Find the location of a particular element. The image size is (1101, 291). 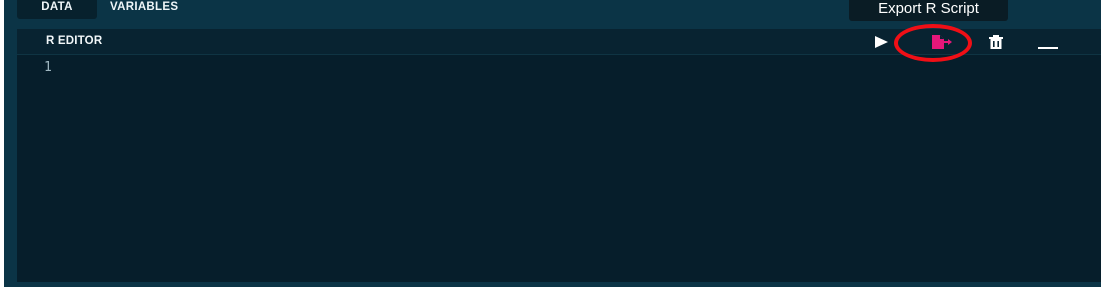

delete-button is located at coordinates (996, 41).